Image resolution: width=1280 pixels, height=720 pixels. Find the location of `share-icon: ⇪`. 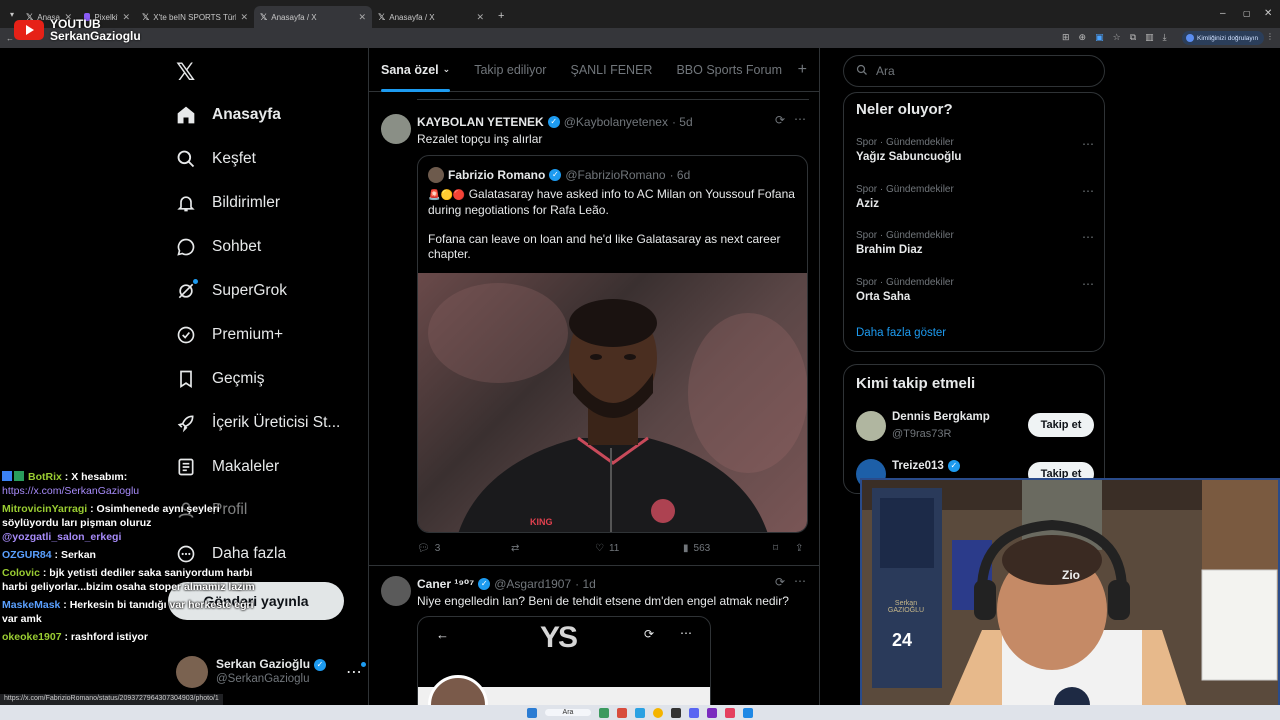

share-icon: ⇪ is located at coordinates (799, 548).